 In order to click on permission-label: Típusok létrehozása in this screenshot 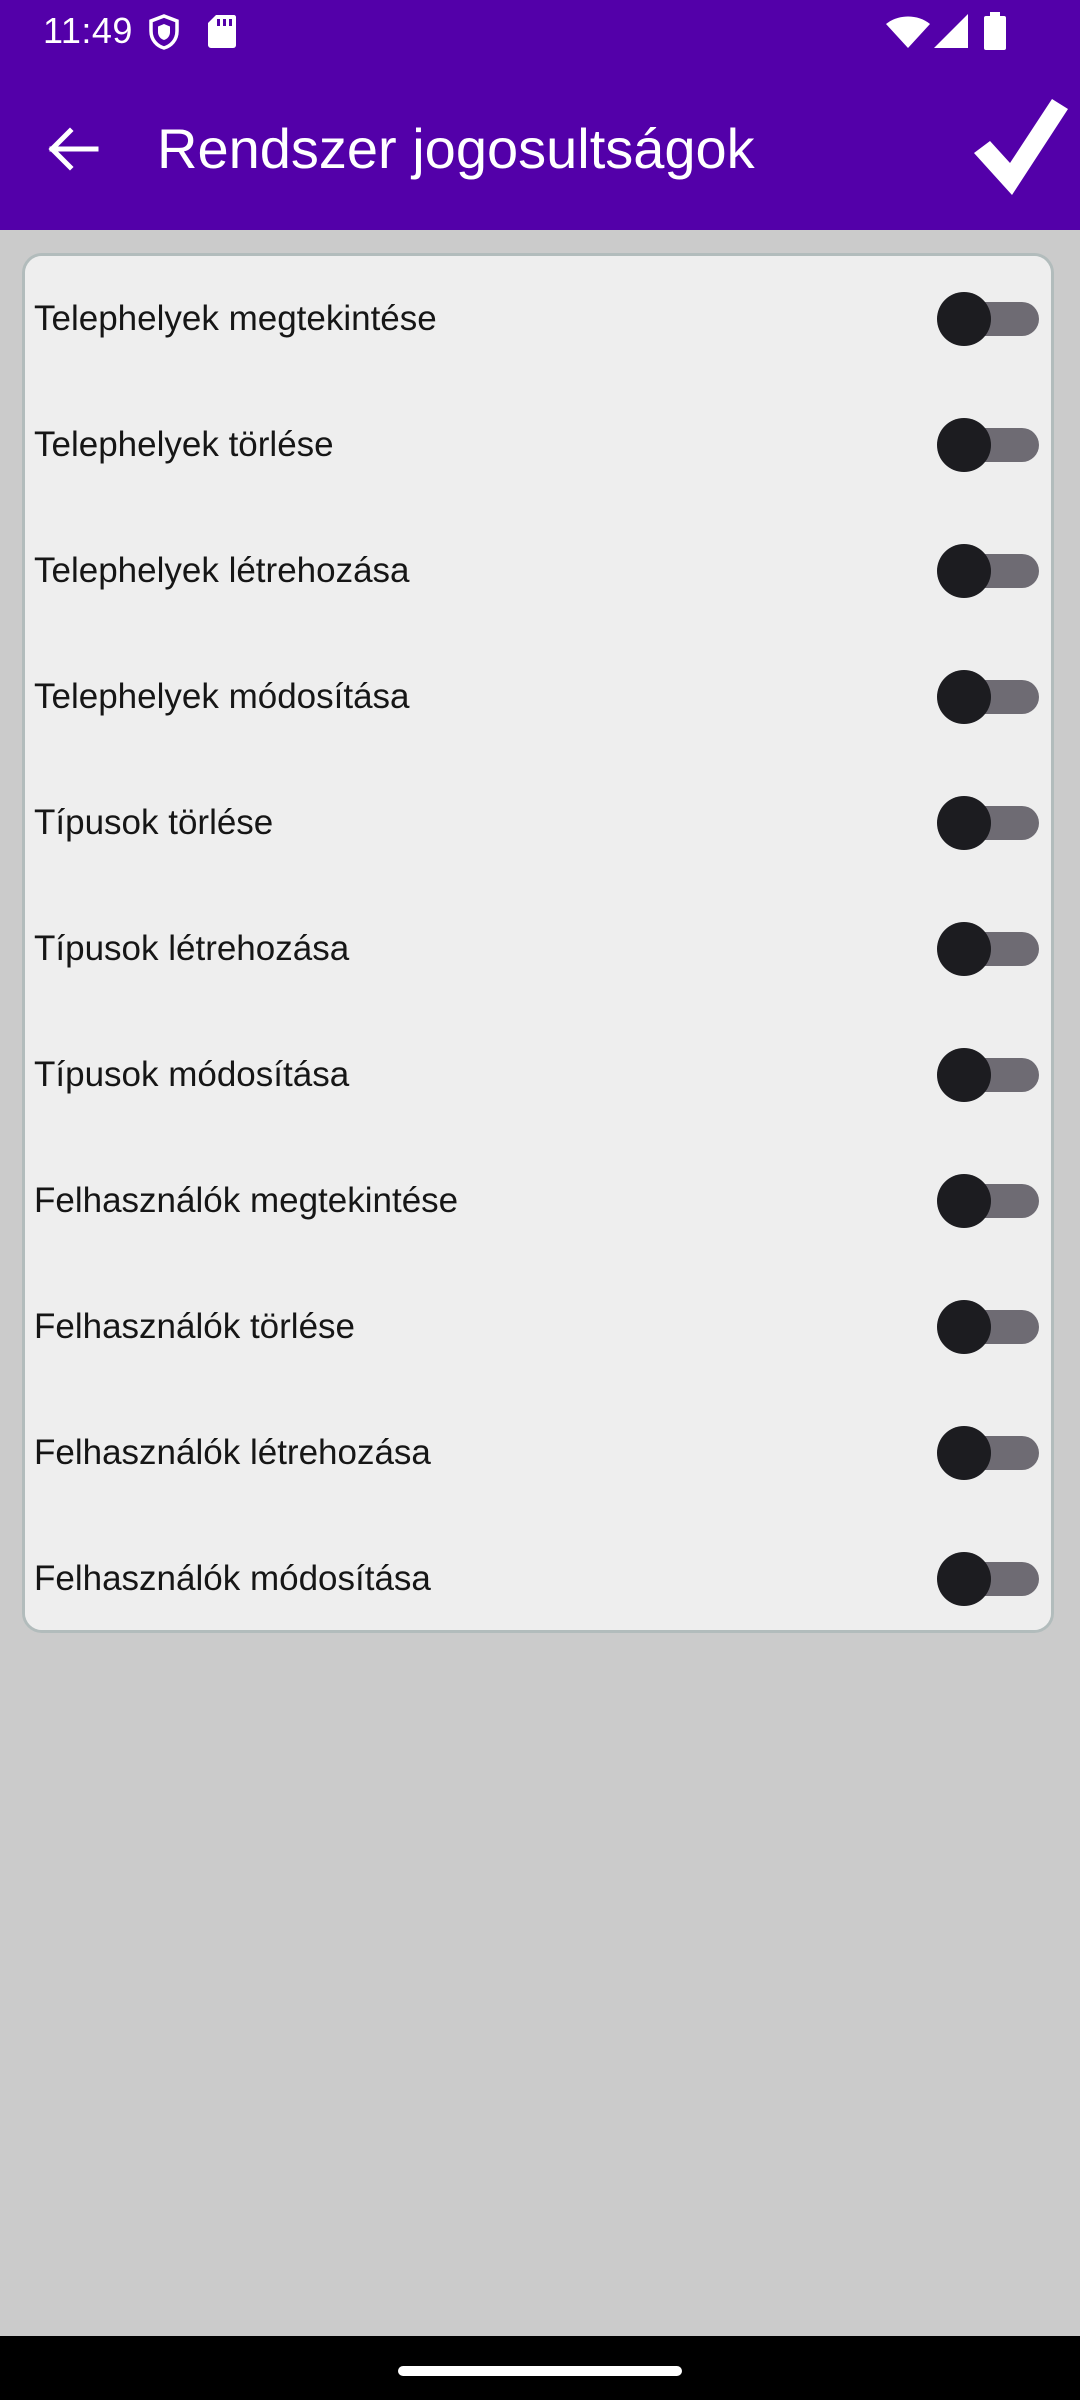, I will do `click(192, 948)`.